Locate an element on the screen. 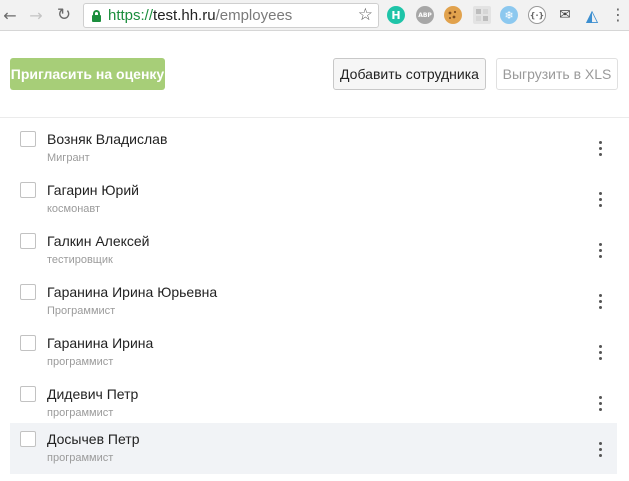  snowflake-extension-icon: ❄ is located at coordinates (509, 15).